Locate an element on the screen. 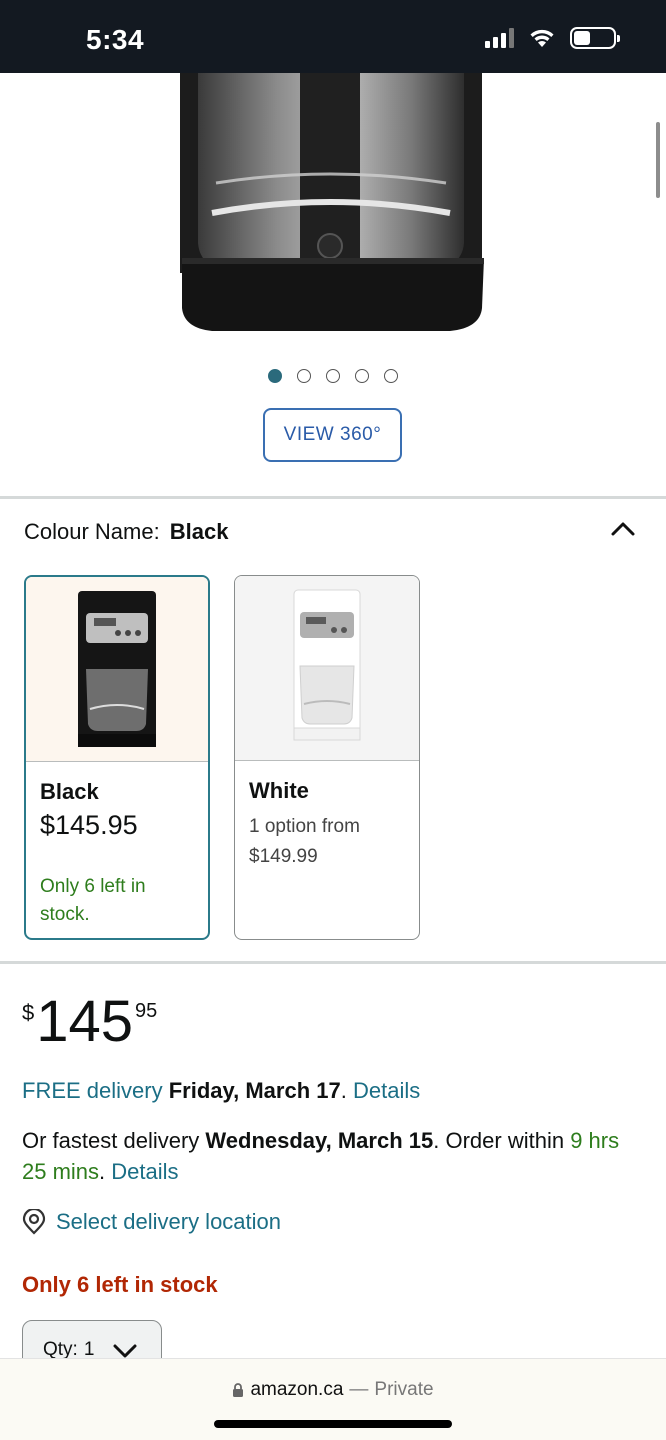  battery-icon is located at coordinates (595, 38).